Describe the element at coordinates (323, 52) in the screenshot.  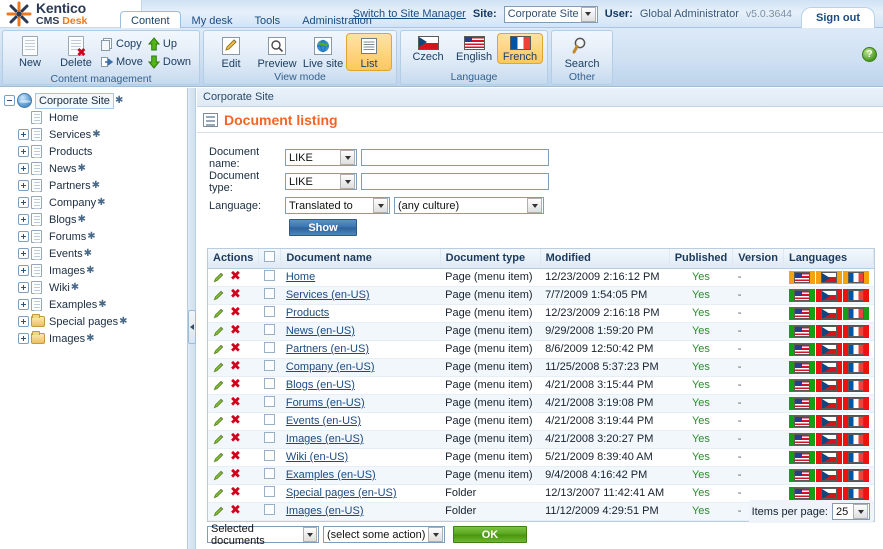
I see `live-site-button: Live site` at that location.